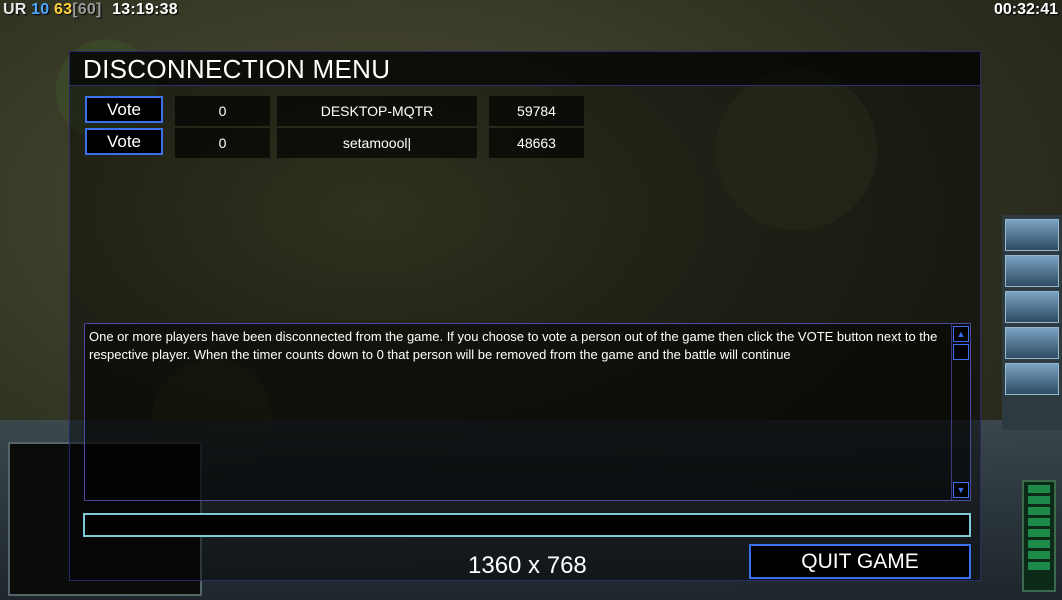  Describe the element at coordinates (961, 334) in the screenshot. I see `scroll-up-icon: ▲` at that location.